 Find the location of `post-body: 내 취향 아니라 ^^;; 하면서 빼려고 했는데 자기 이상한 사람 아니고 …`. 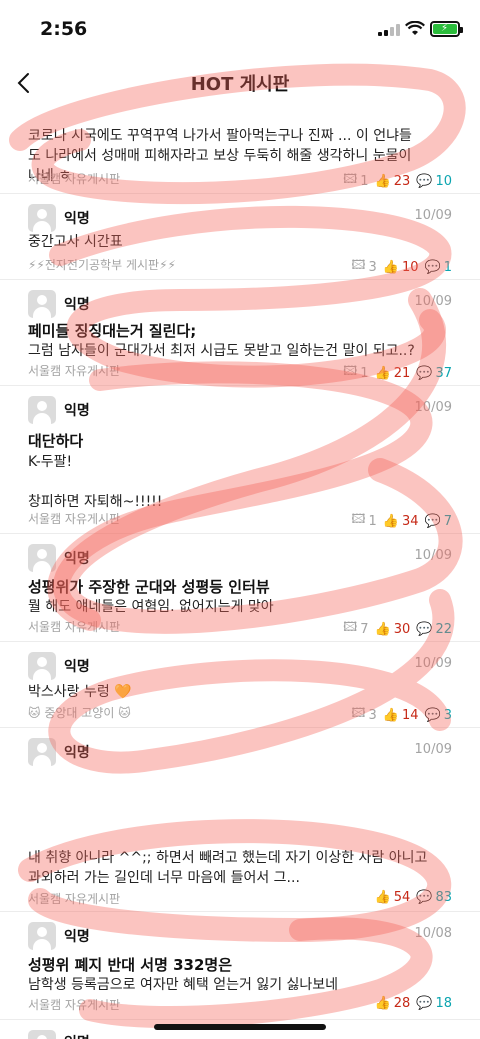

post-body: 내 취향 아니라 ^^;; 하면서 빼려고 했는데 자기 이상한 사람 아니고 … is located at coordinates (228, 868).